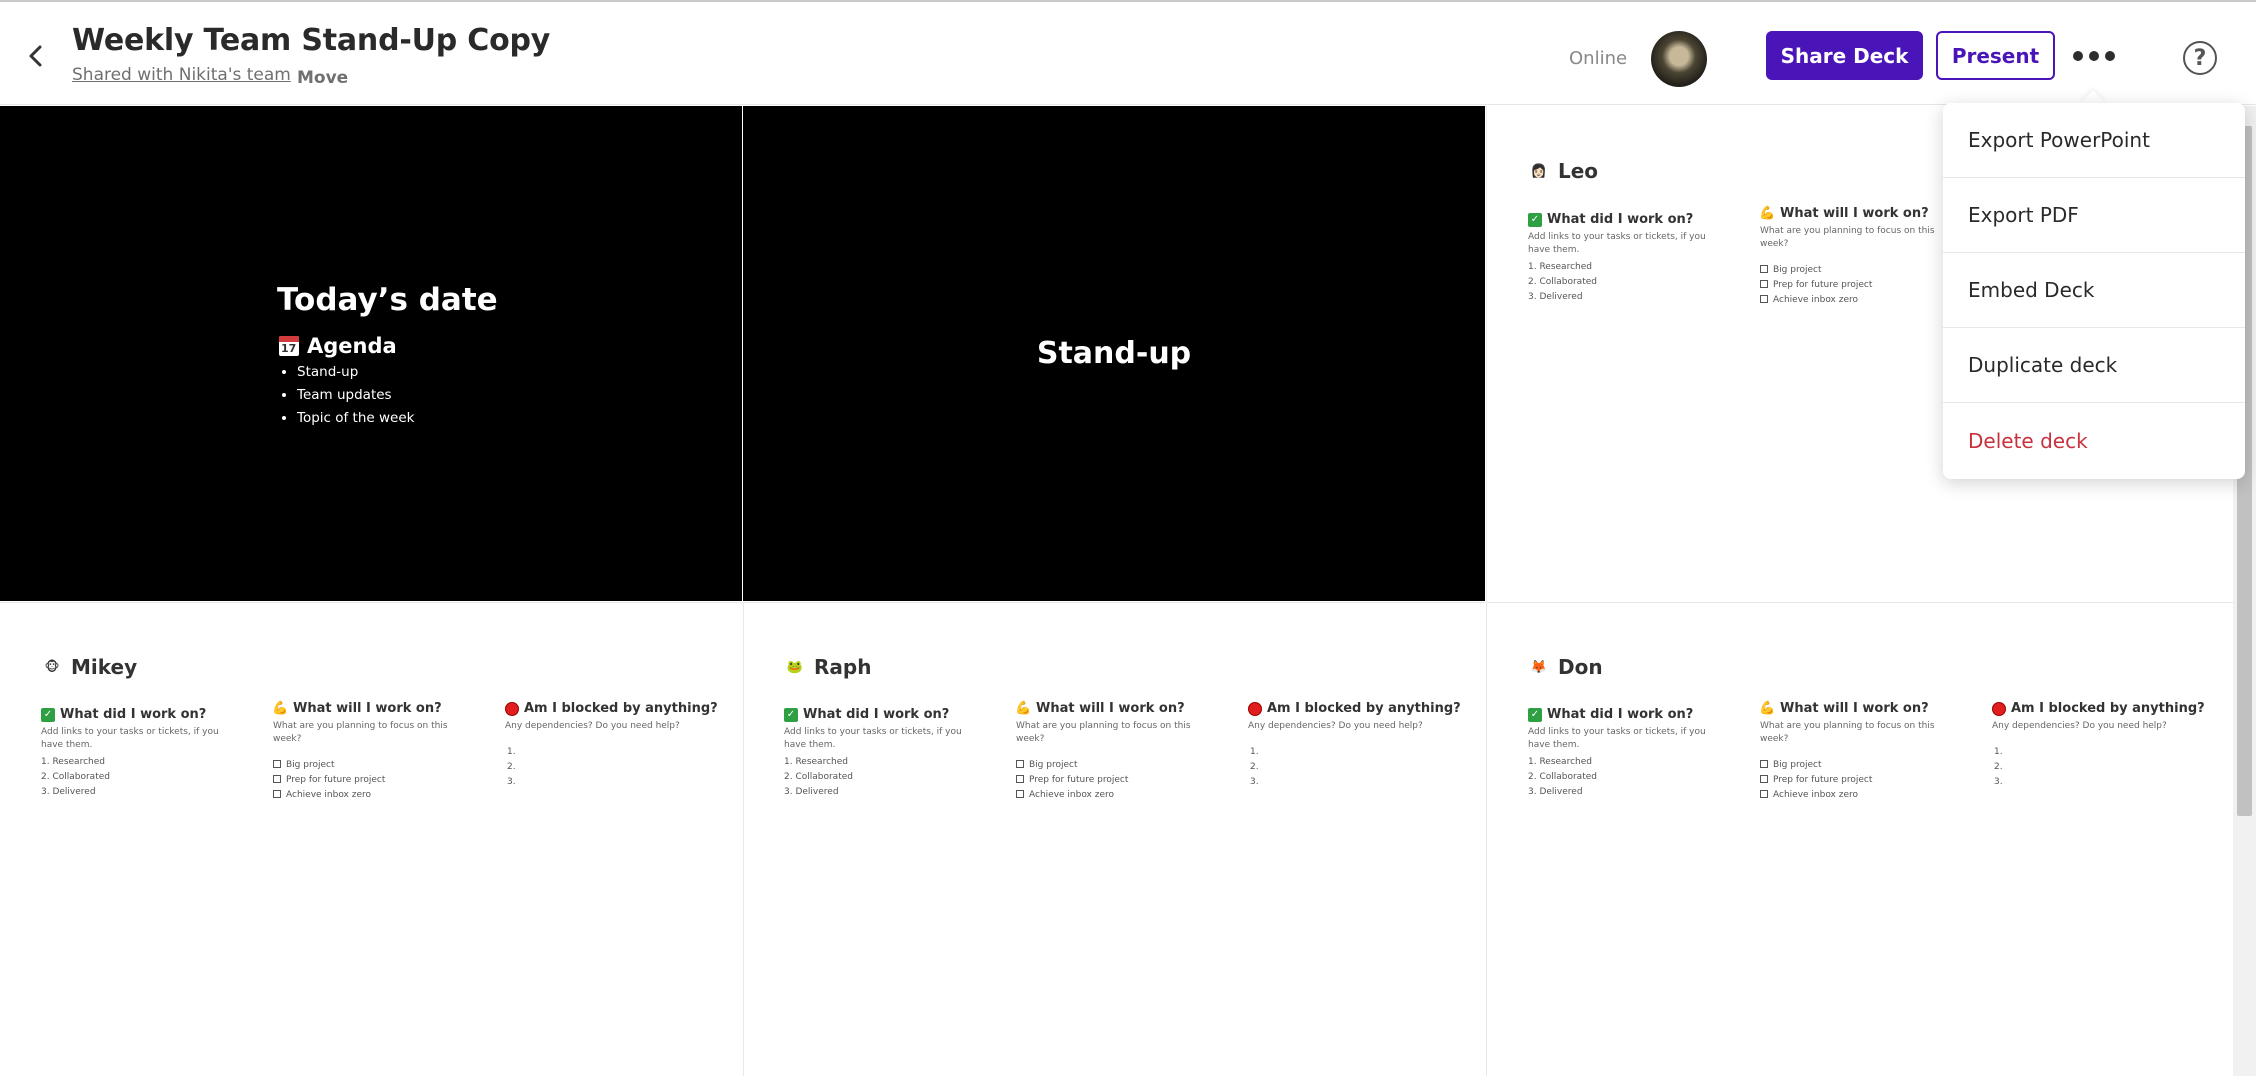 Image resolution: width=2256 pixels, height=1076 pixels. What do you see at coordinates (2094, 215) in the screenshot?
I see `menu-item-export-pdf: Export PDF` at bounding box center [2094, 215].